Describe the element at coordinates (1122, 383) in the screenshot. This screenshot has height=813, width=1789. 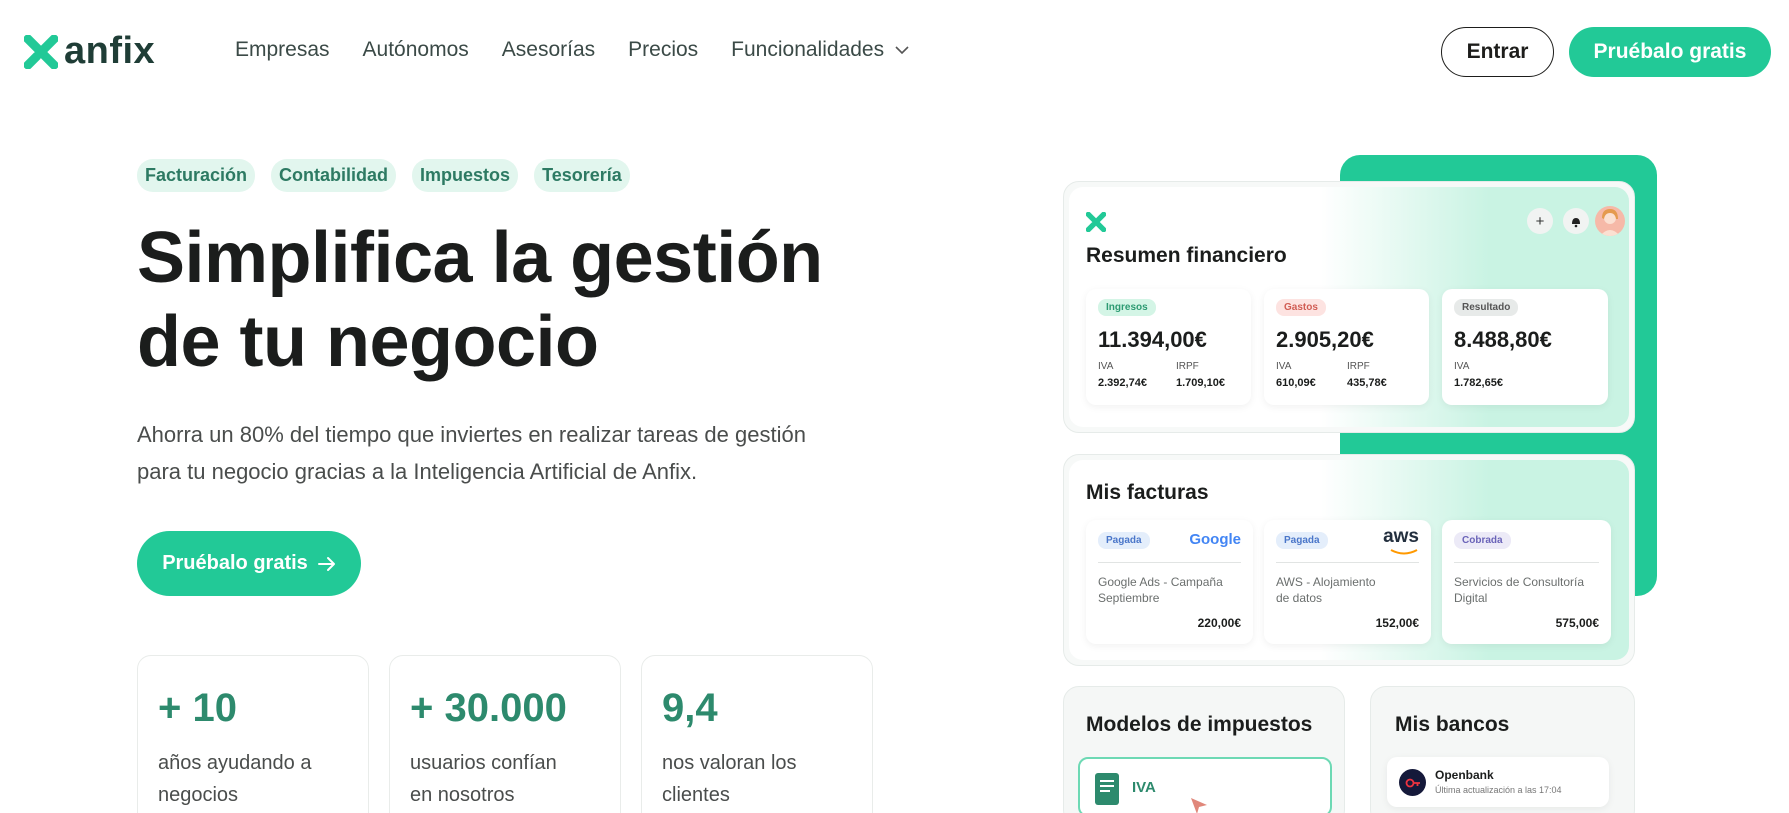
I see `income-iva-value: 2.392,74€` at that location.